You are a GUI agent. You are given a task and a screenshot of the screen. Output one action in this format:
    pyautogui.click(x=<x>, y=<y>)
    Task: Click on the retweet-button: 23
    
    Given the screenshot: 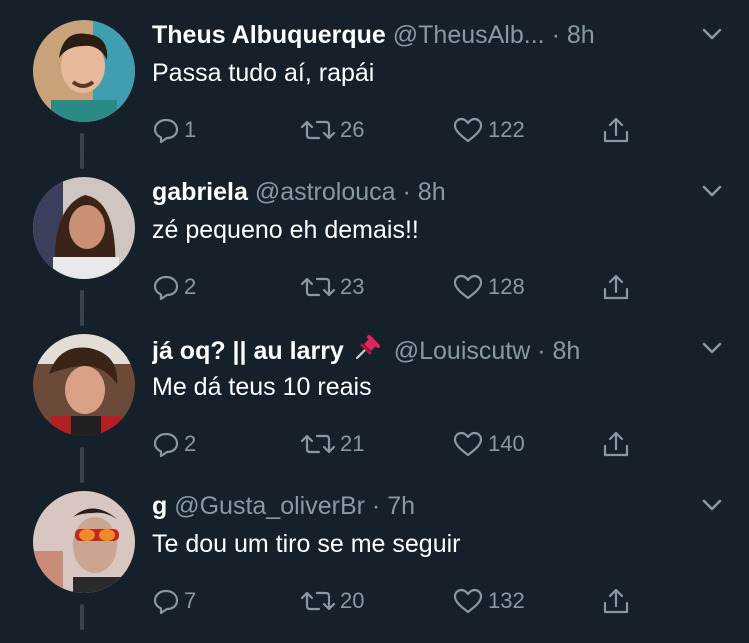 What is the action you would take?
    pyautogui.click(x=332, y=287)
    